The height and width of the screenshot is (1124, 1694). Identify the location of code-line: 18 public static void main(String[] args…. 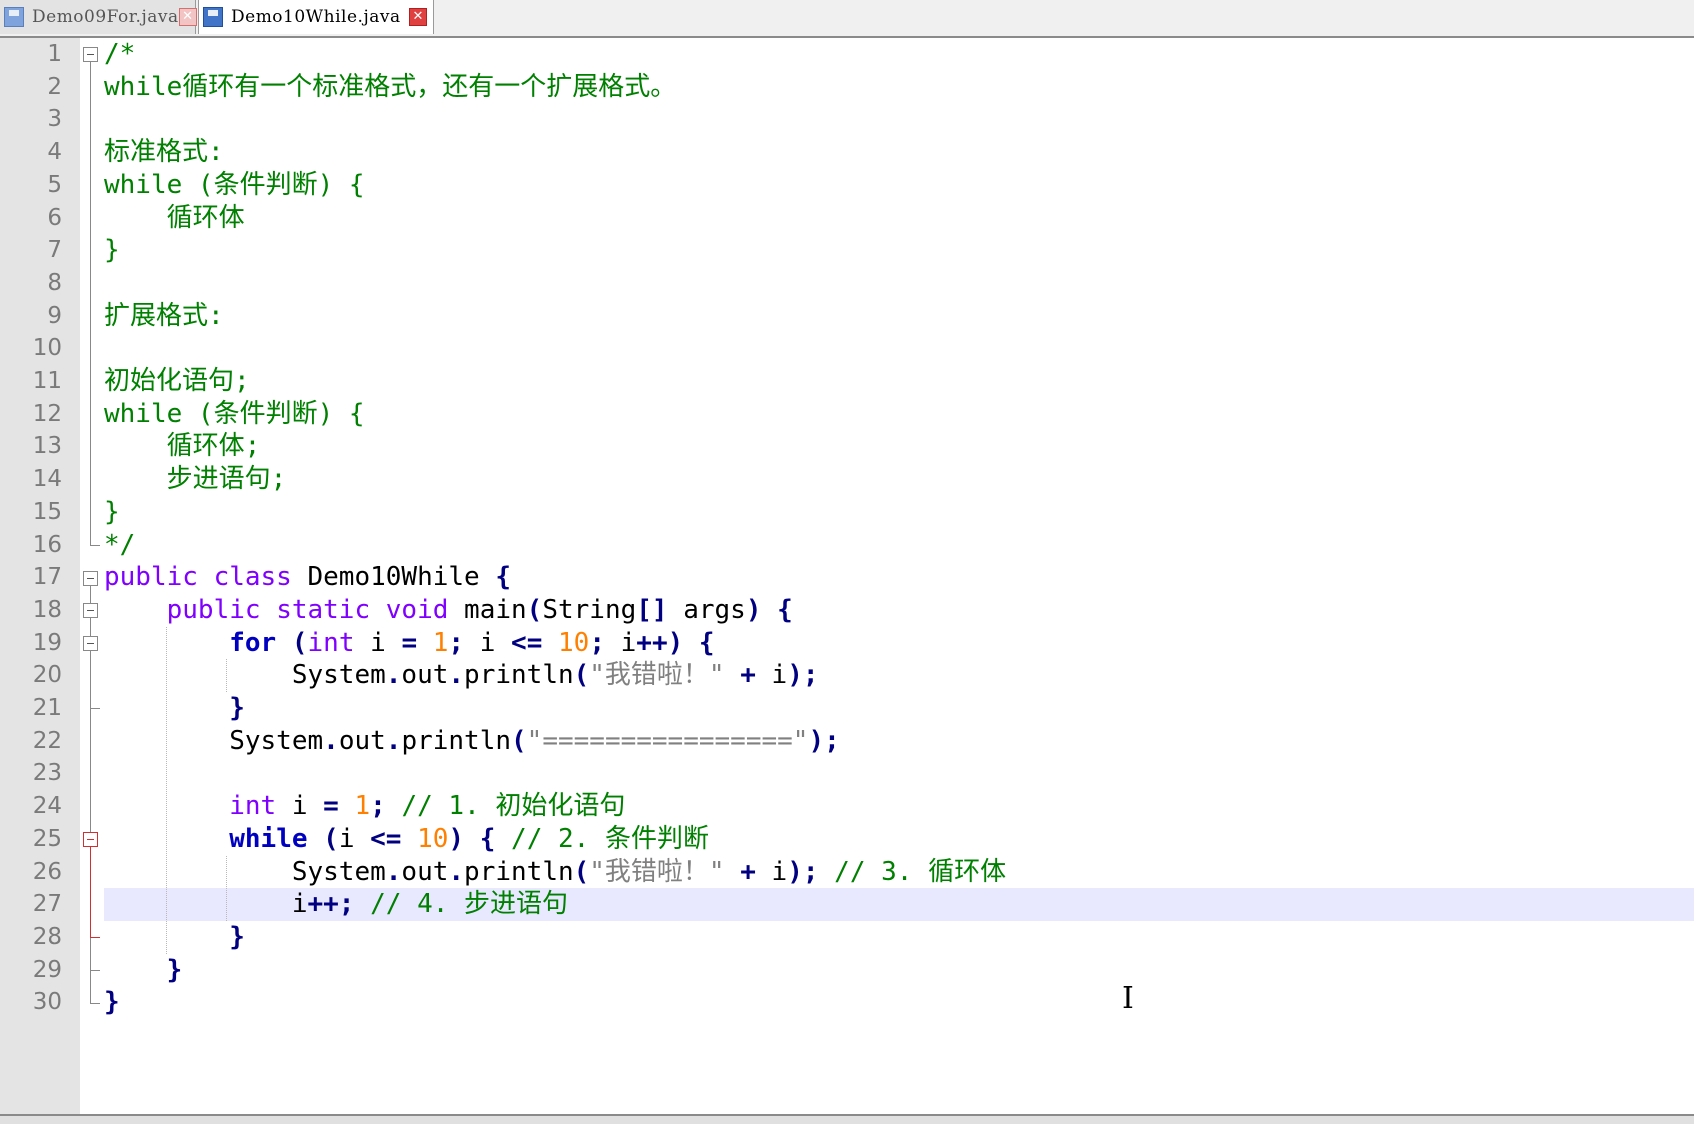
(847, 610).